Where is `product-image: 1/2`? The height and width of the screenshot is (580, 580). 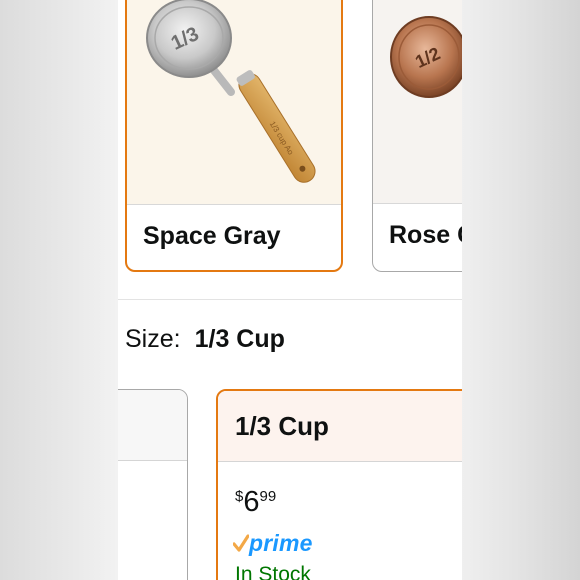
product-image: 1/2 is located at coordinates (417, 101).